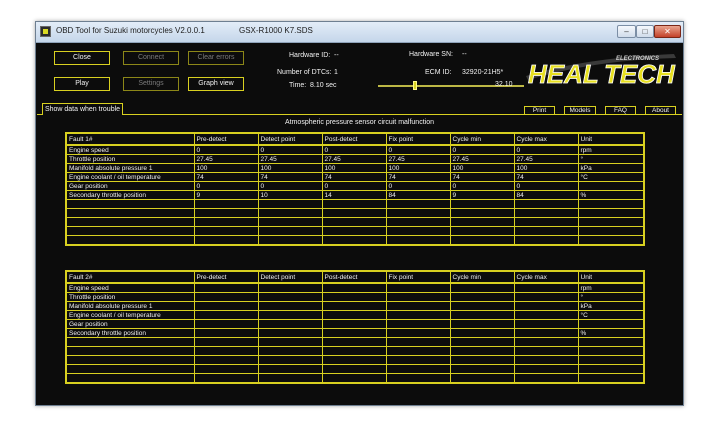 The width and height of the screenshot is (720, 427). What do you see at coordinates (151, 58) in the screenshot?
I see `connect-button: Connect` at bounding box center [151, 58].